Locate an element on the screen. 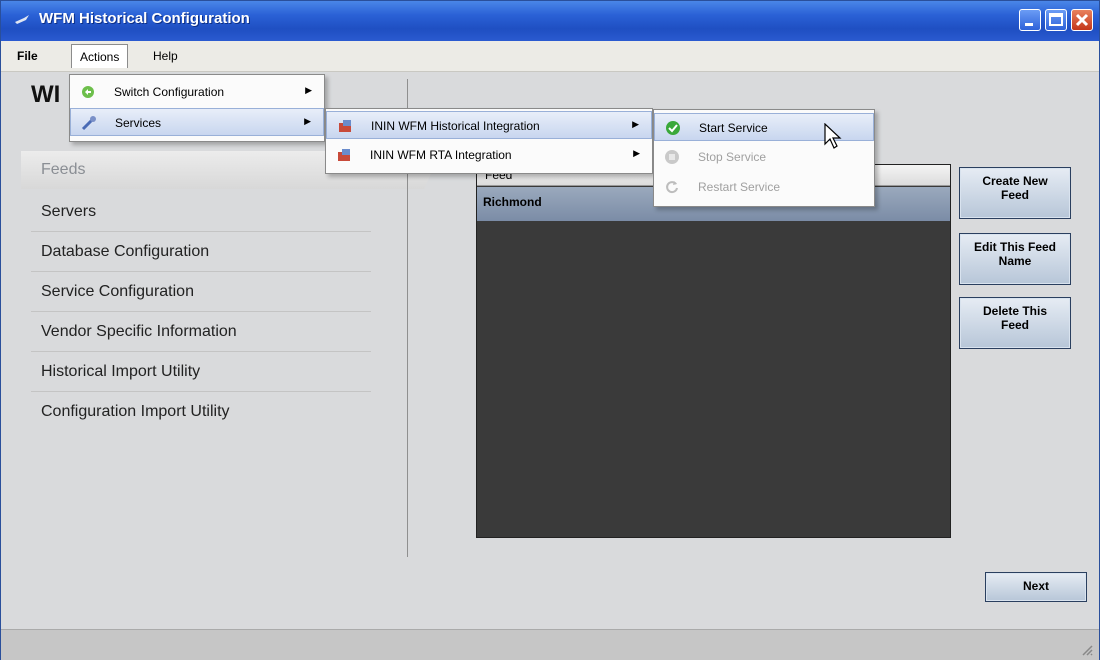 This screenshot has height=660, width=1100. next-button: Next is located at coordinates (1036, 587).